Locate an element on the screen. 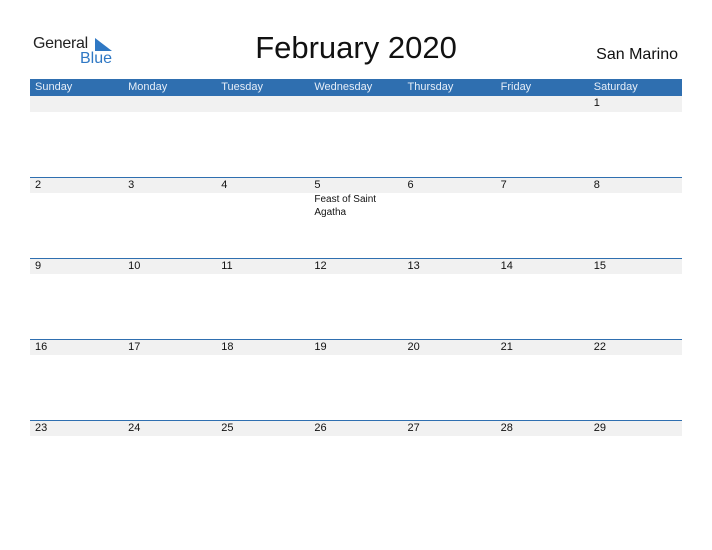  week-row: 2 3 4 5 Feast of Saint Agatha 6 7 8 is located at coordinates (356, 217).